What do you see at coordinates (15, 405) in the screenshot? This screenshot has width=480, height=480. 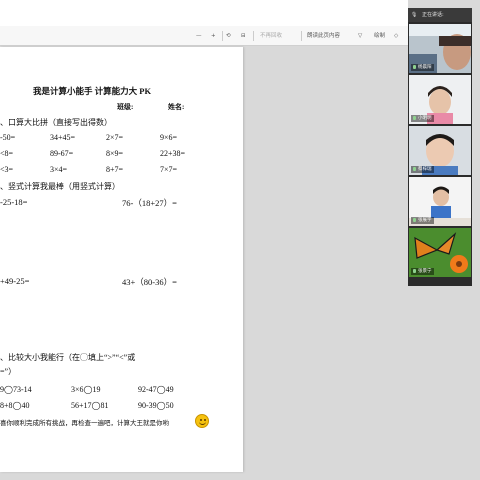 I see `compare-item: 8+8◯40` at bounding box center [15, 405].